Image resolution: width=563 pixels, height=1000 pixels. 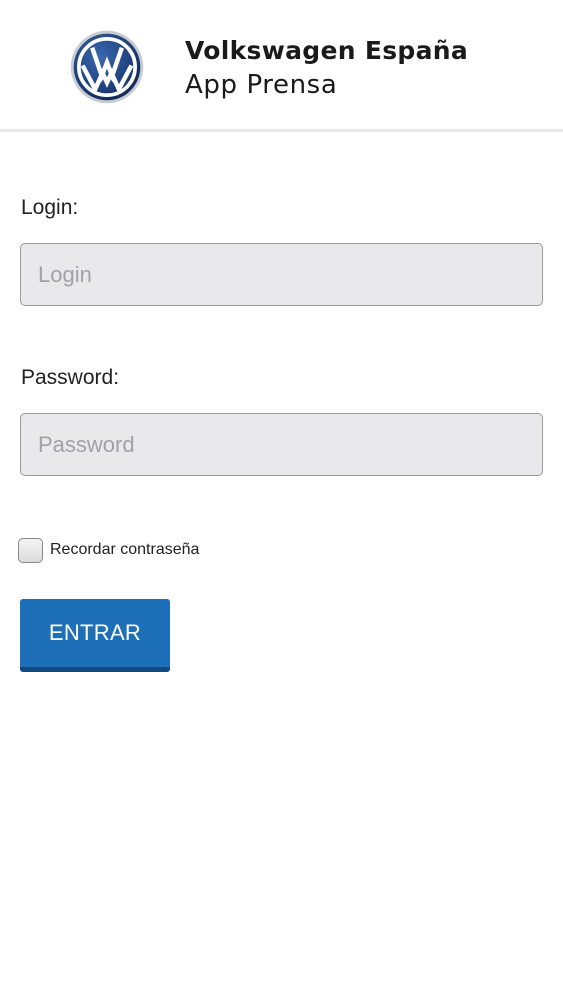 I want to click on app-header: Volkswagen España App Prensa, so click(x=281, y=66).